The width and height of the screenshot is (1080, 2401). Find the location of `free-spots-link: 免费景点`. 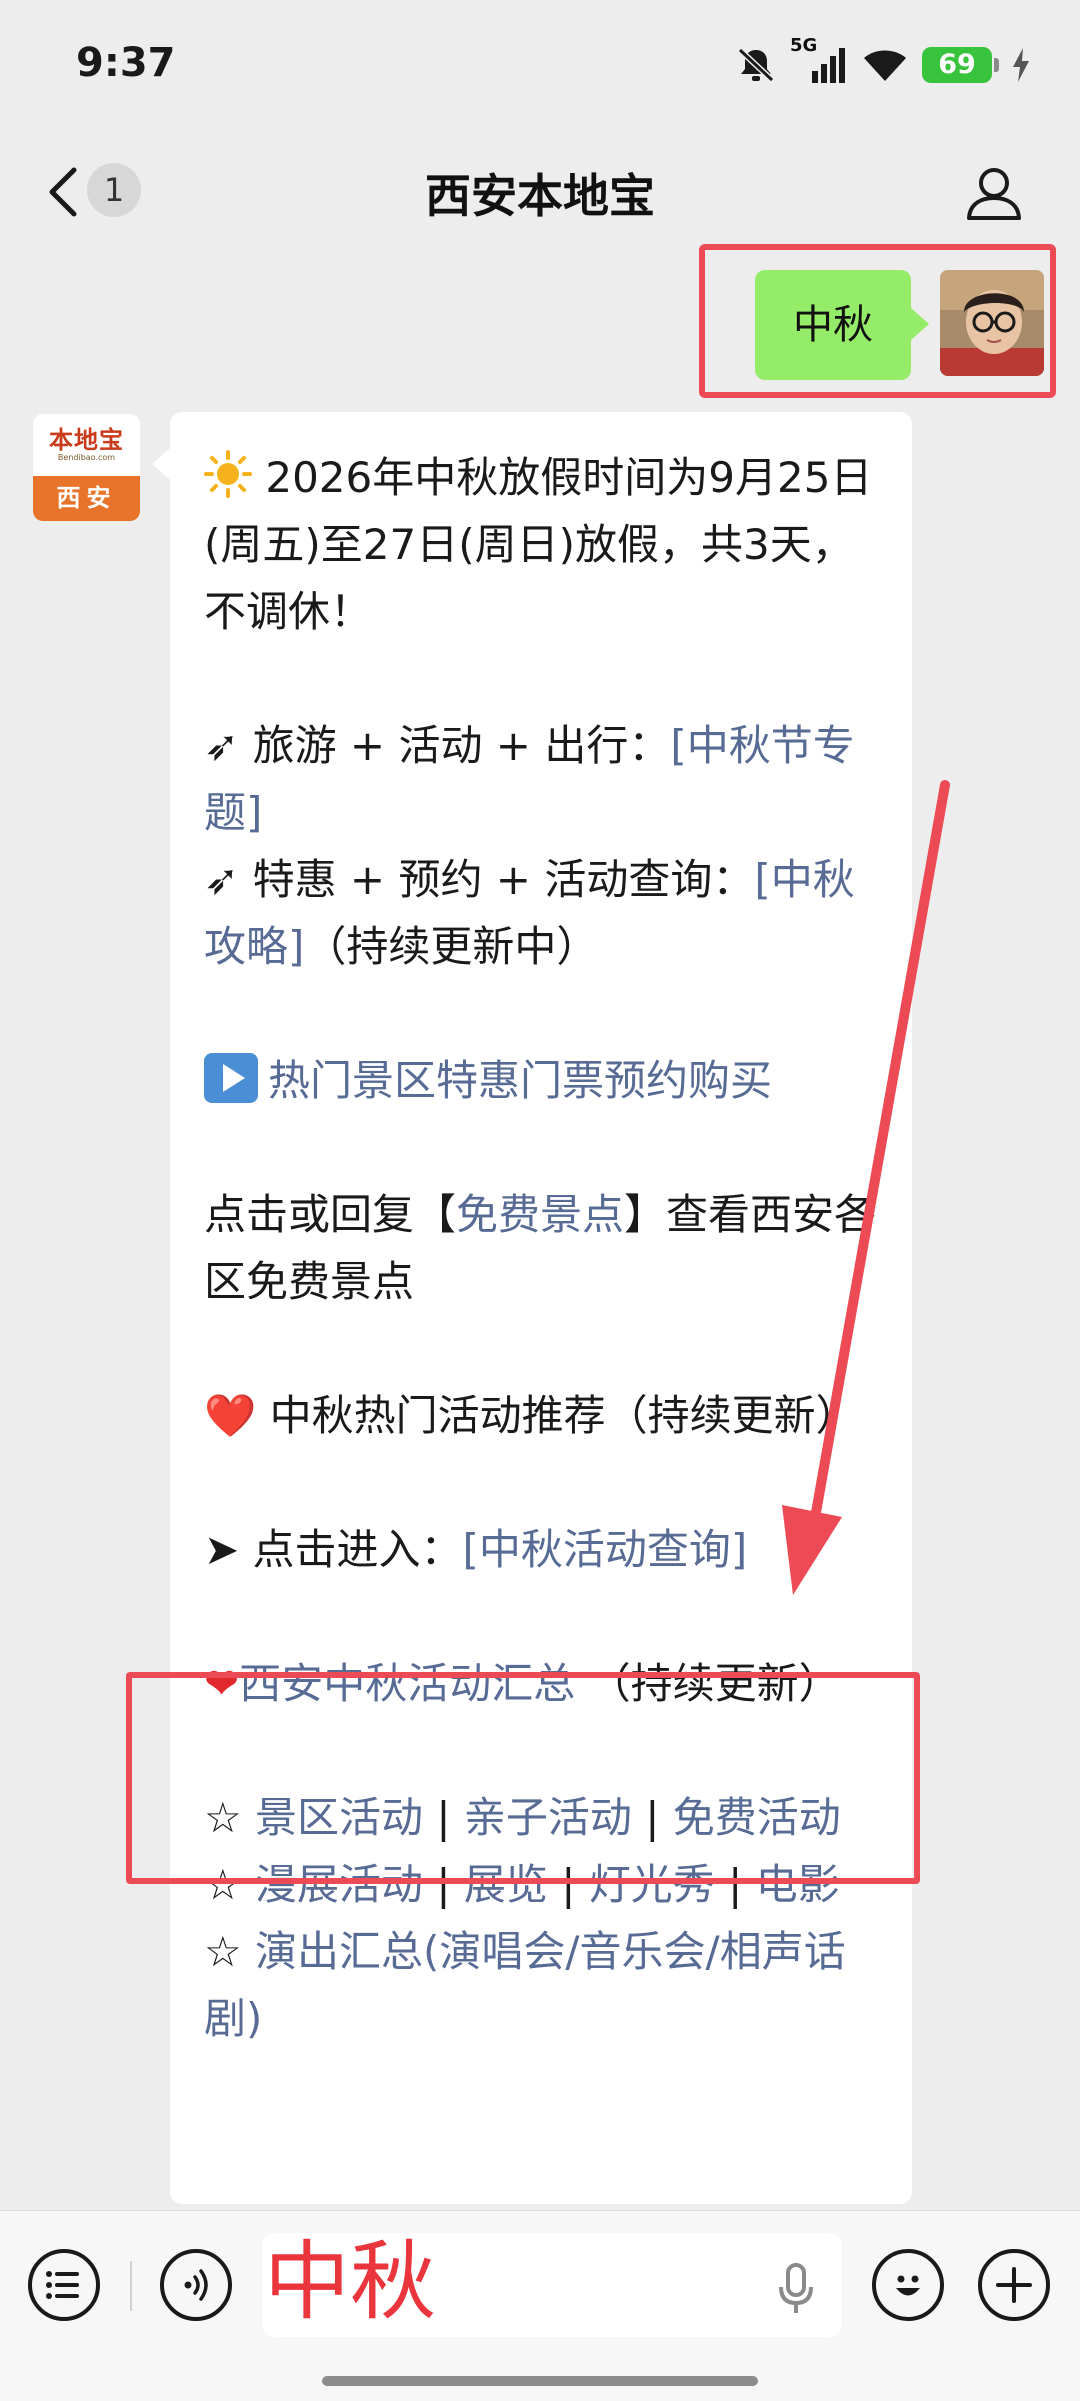

free-spots-link: 免费景点 is located at coordinates (540, 1214).